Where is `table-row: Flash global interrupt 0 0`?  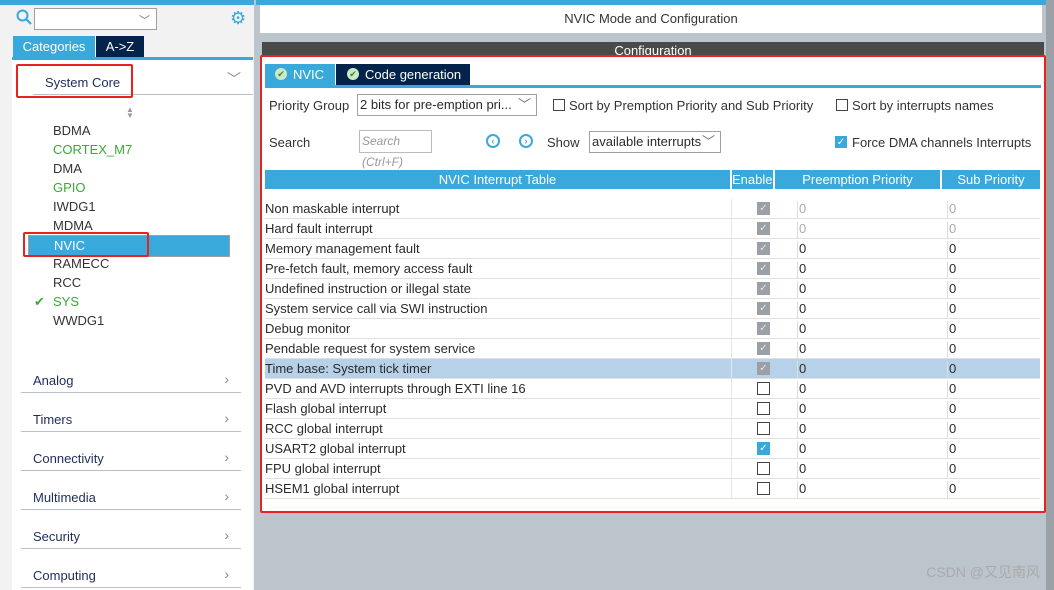
table-row: Flash global interrupt 0 0 is located at coordinates (652, 409).